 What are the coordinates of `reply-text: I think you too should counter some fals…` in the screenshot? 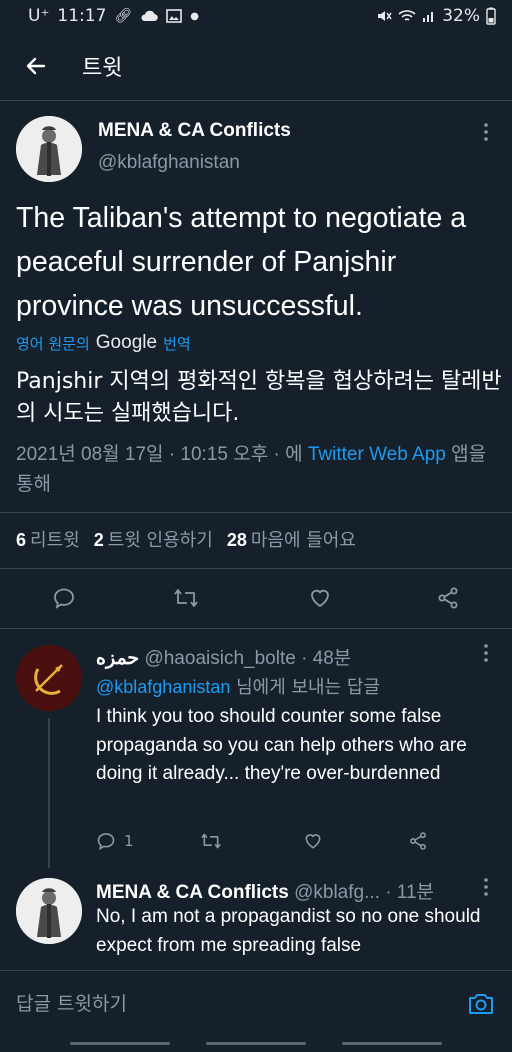 It's located at (281, 745).